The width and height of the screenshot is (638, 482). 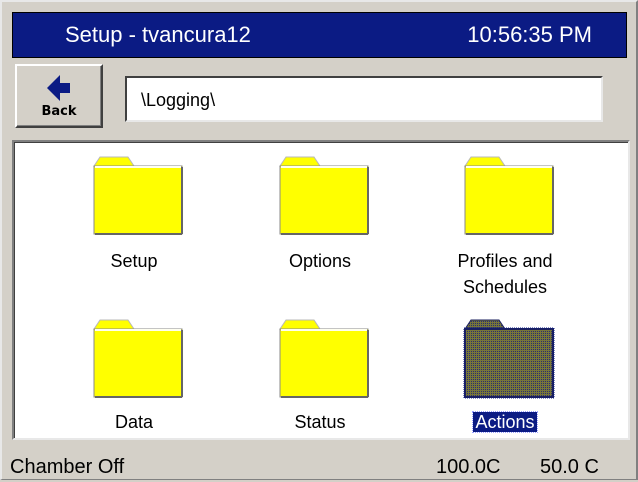 I want to click on folder-status: Status, so click(x=320, y=387).